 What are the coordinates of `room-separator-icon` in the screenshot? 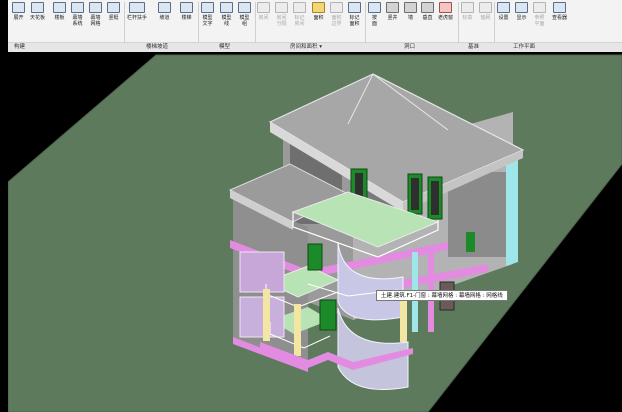 It's located at (281, 7).